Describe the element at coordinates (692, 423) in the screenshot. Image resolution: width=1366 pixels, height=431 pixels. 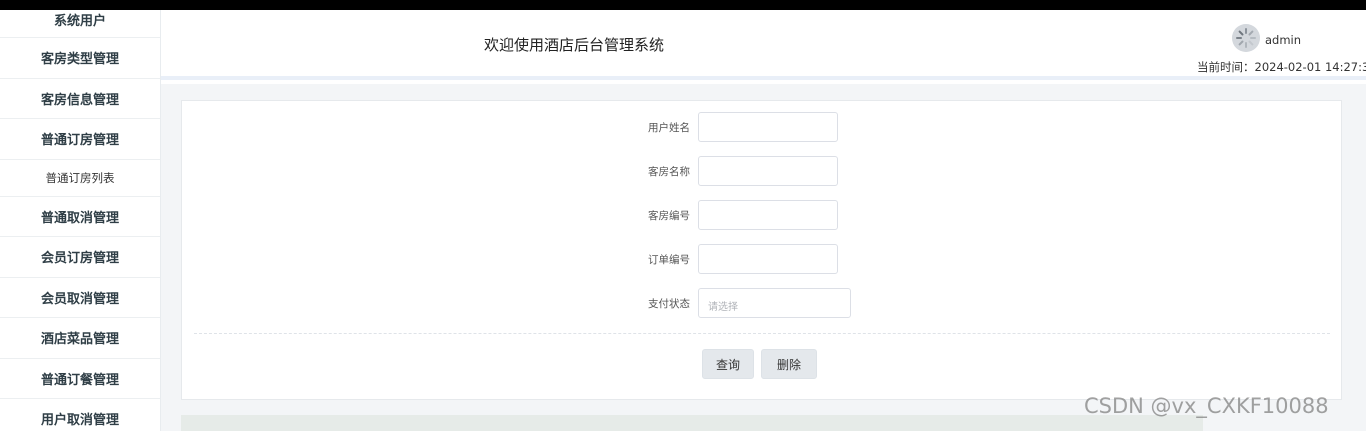
I see `table-header-strip` at that location.